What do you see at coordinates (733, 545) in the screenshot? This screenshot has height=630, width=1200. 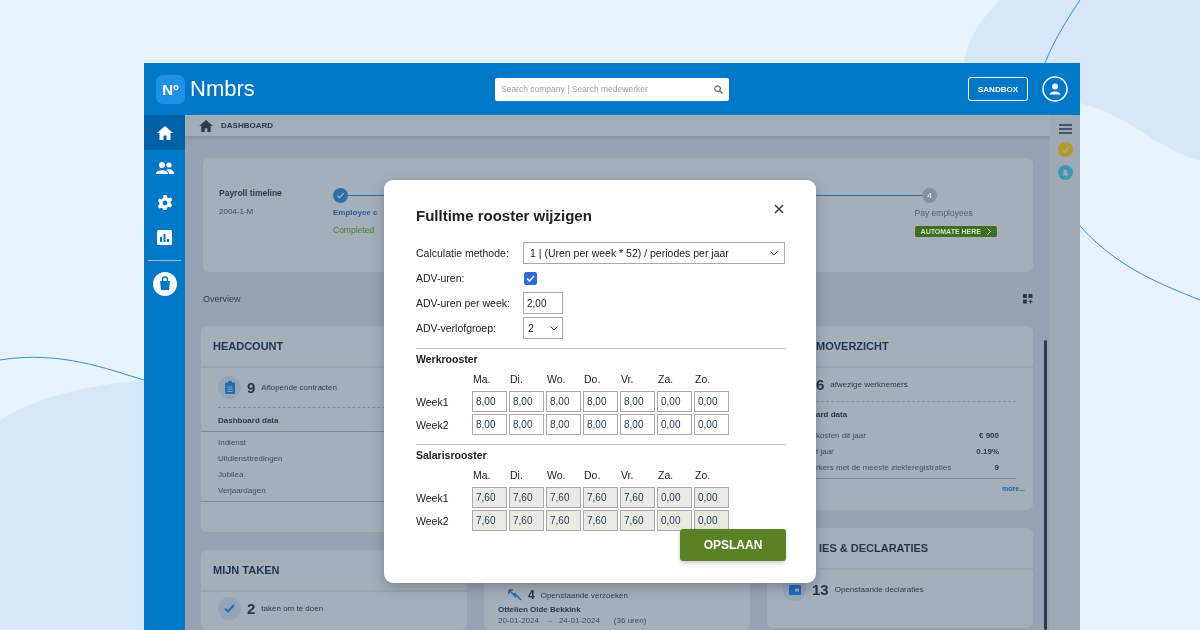 I see `save-button: OPSLAAN` at bounding box center [733, 545].